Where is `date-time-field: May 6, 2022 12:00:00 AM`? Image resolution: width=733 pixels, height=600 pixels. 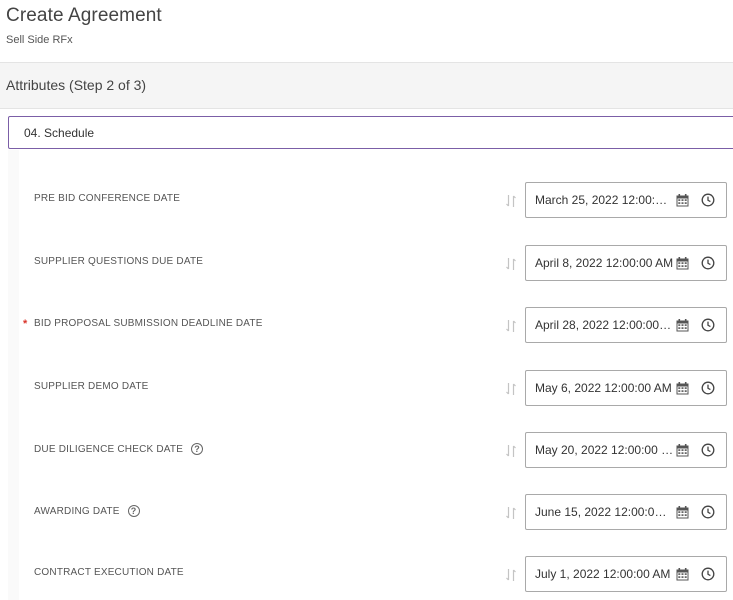
date-time-field: May 6, 2022 12:00:00 AM is located at coordinates (626, 388).